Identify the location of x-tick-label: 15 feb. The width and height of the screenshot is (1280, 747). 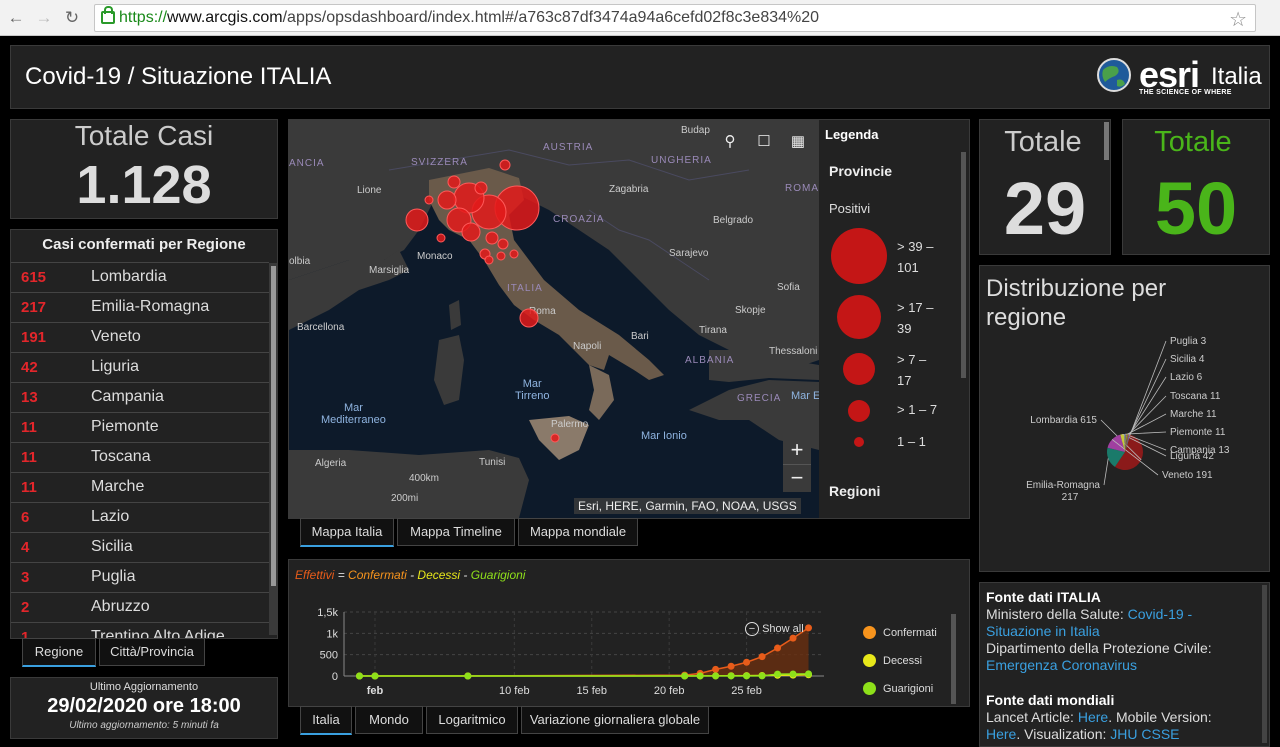
(591, 691).